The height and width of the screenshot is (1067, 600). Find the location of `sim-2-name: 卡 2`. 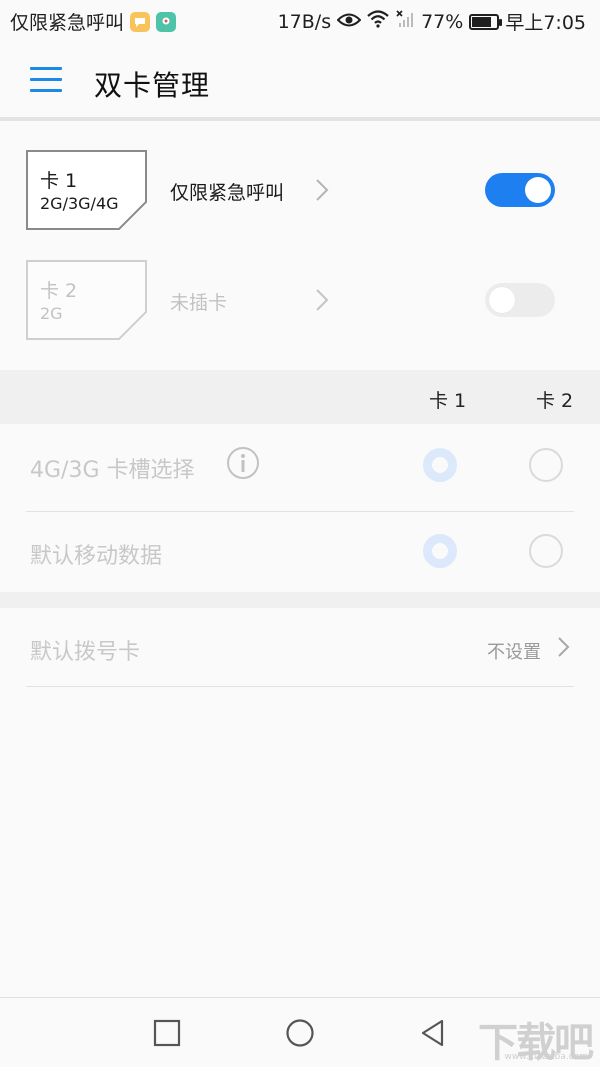

sim-2-name: 卡 2 is located at coordinates (59, 291).